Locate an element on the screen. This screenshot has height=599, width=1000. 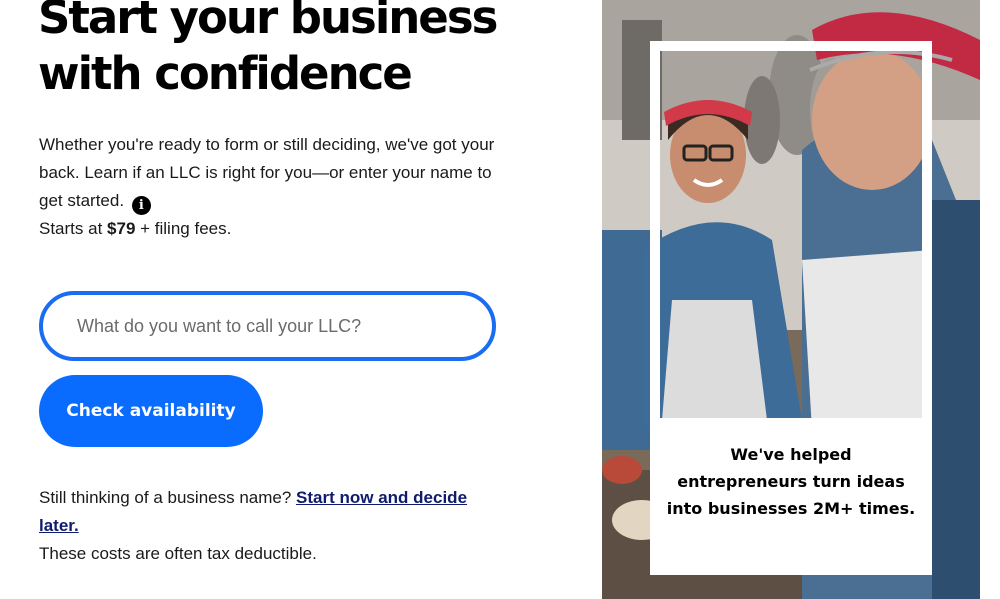
footer-prompt: Still thinking of a business name? is located at coordinates (168, 497).